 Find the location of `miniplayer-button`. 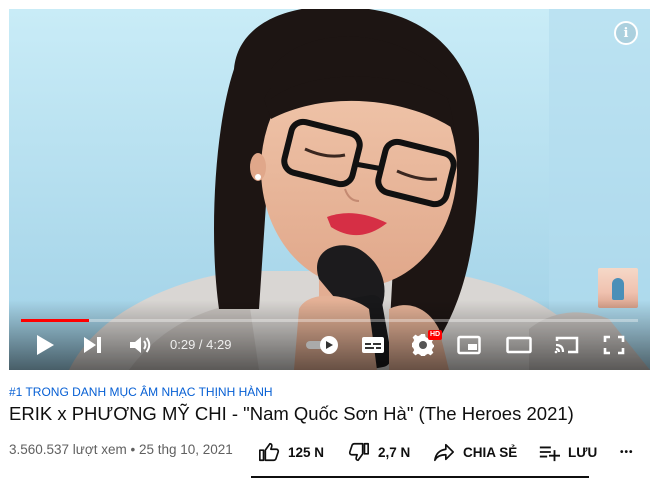

miniplayer-button is located at coordinates (469, 345).